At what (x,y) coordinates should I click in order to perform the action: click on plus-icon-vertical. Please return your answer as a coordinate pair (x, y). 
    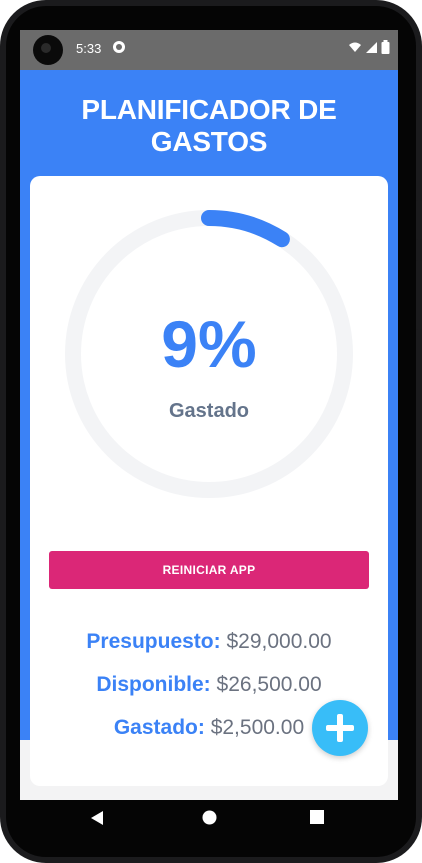
    Looking at the image, I should click on (340, 728).